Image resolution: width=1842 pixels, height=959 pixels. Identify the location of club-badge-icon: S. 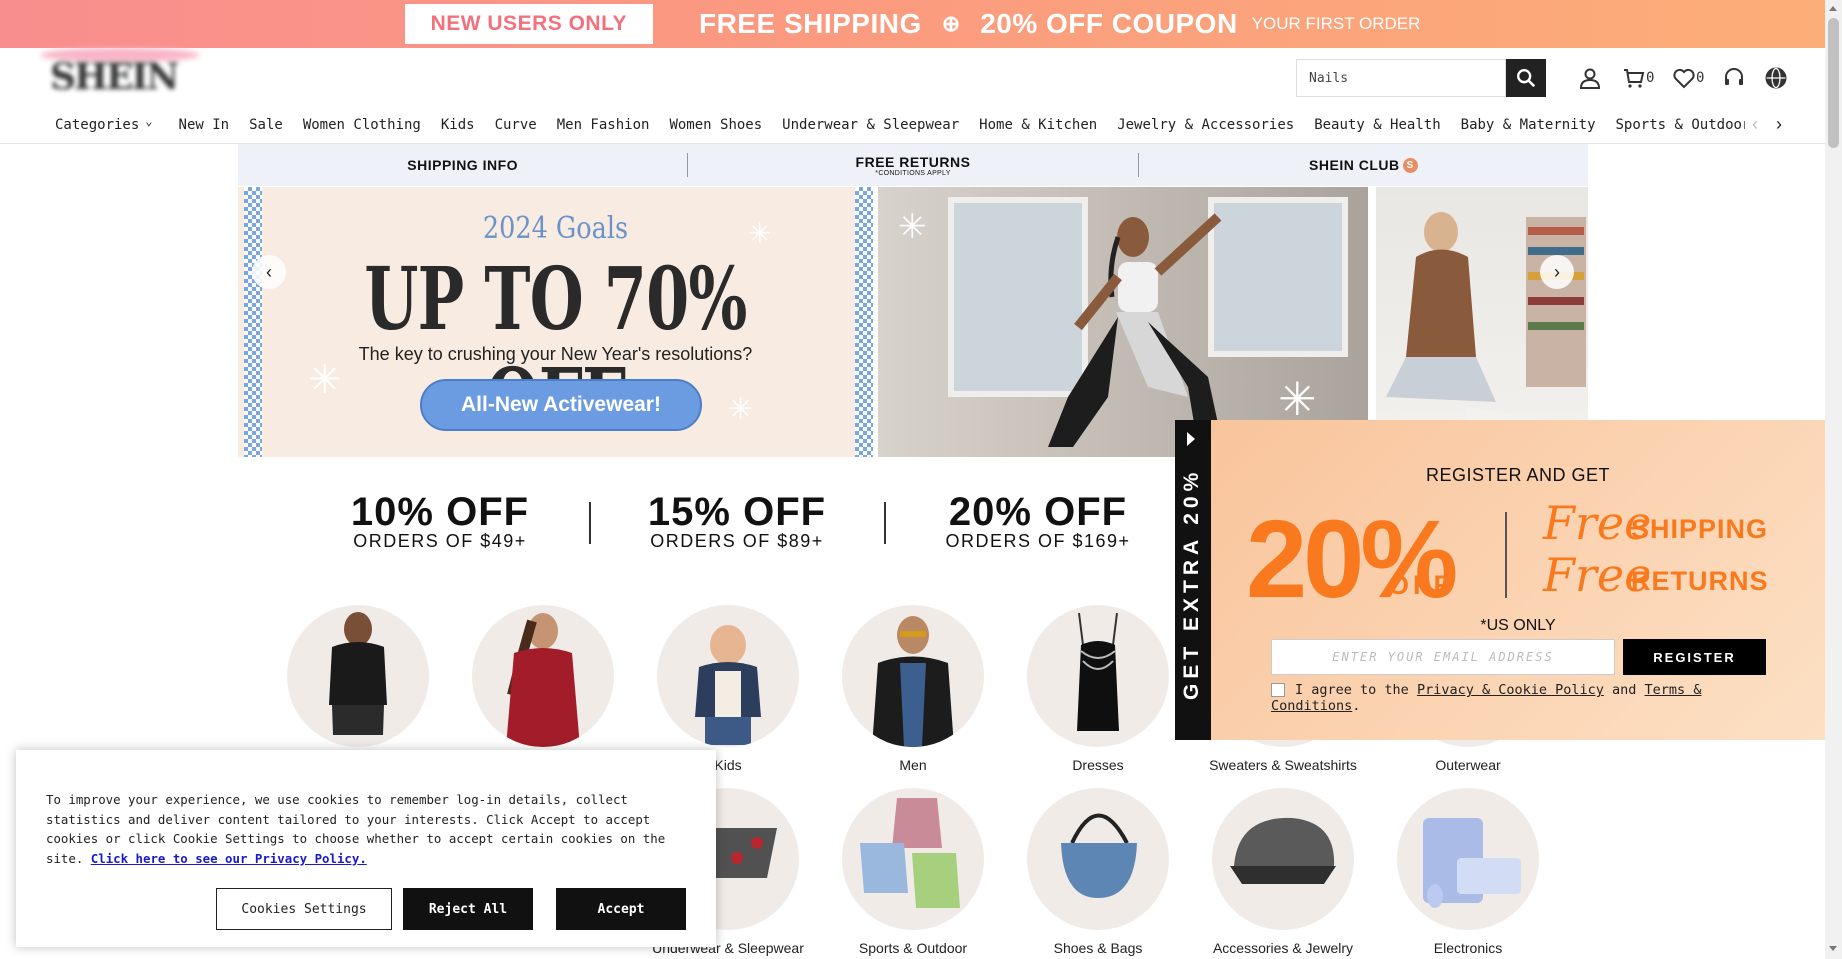
(1410, 166).